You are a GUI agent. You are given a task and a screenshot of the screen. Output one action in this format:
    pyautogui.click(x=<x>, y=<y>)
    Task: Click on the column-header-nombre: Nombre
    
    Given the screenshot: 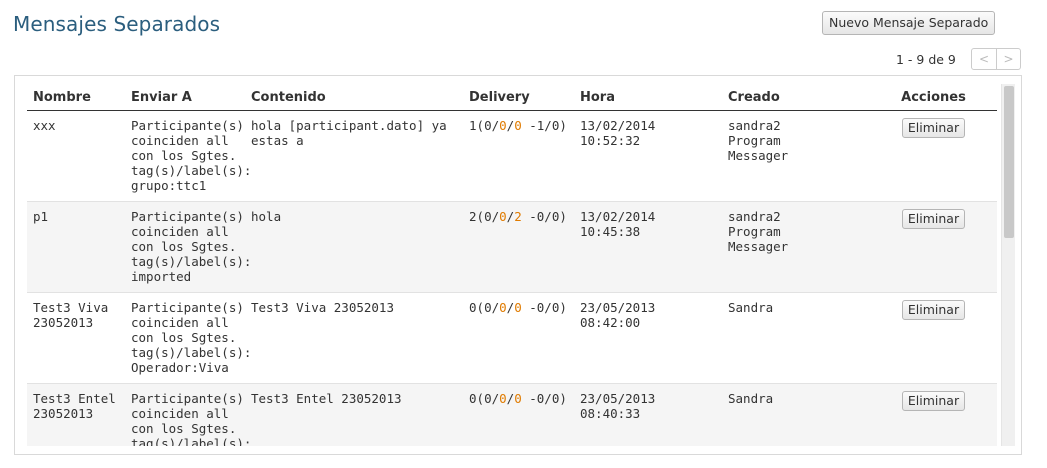 What is the action you would take?
    pyautogui.click(x=76, y=97)
    